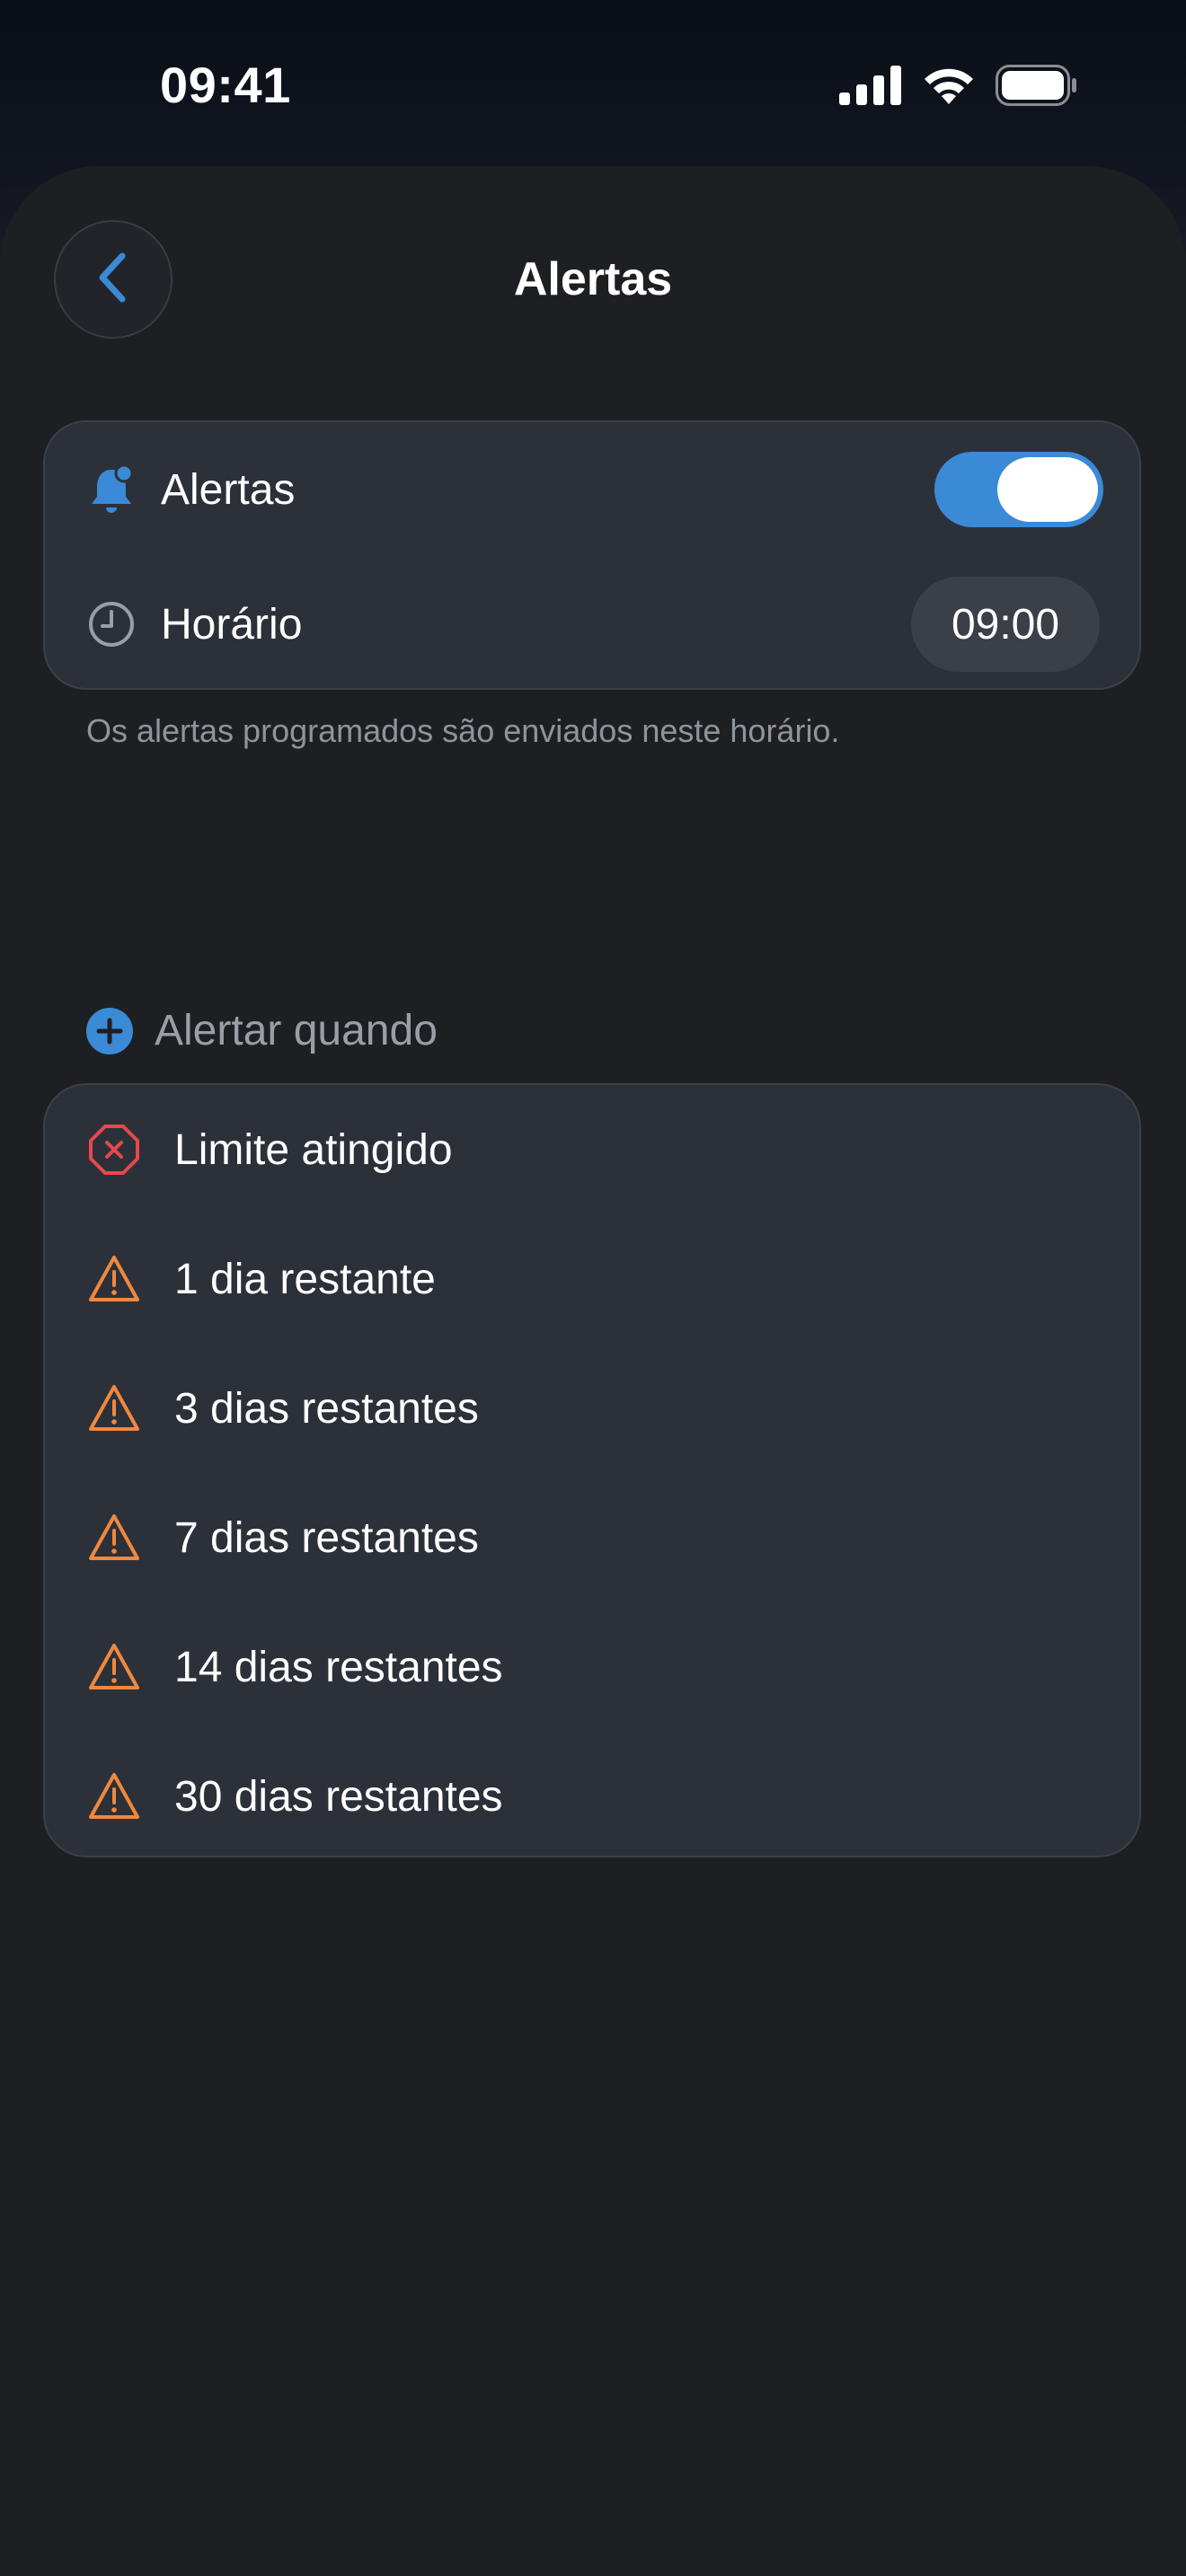 The image size is (1186, 2576). Describe the element at coordinates (1037, 87) in the screenshot. I see `battery-icon` at that location.